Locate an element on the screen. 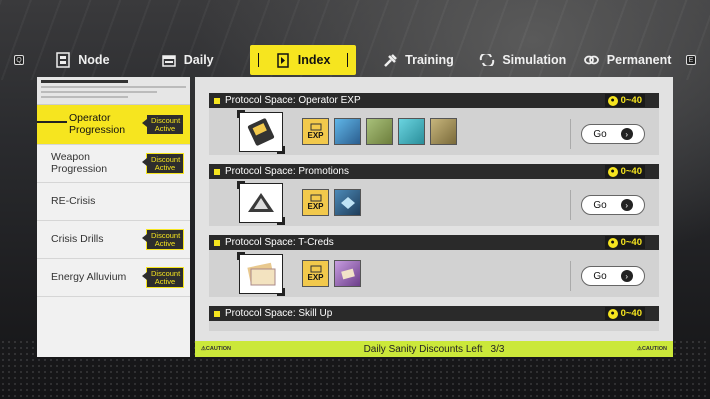 This screenshot has width=710, height=399. tab-node: Node is located at coordinates (82, 60).